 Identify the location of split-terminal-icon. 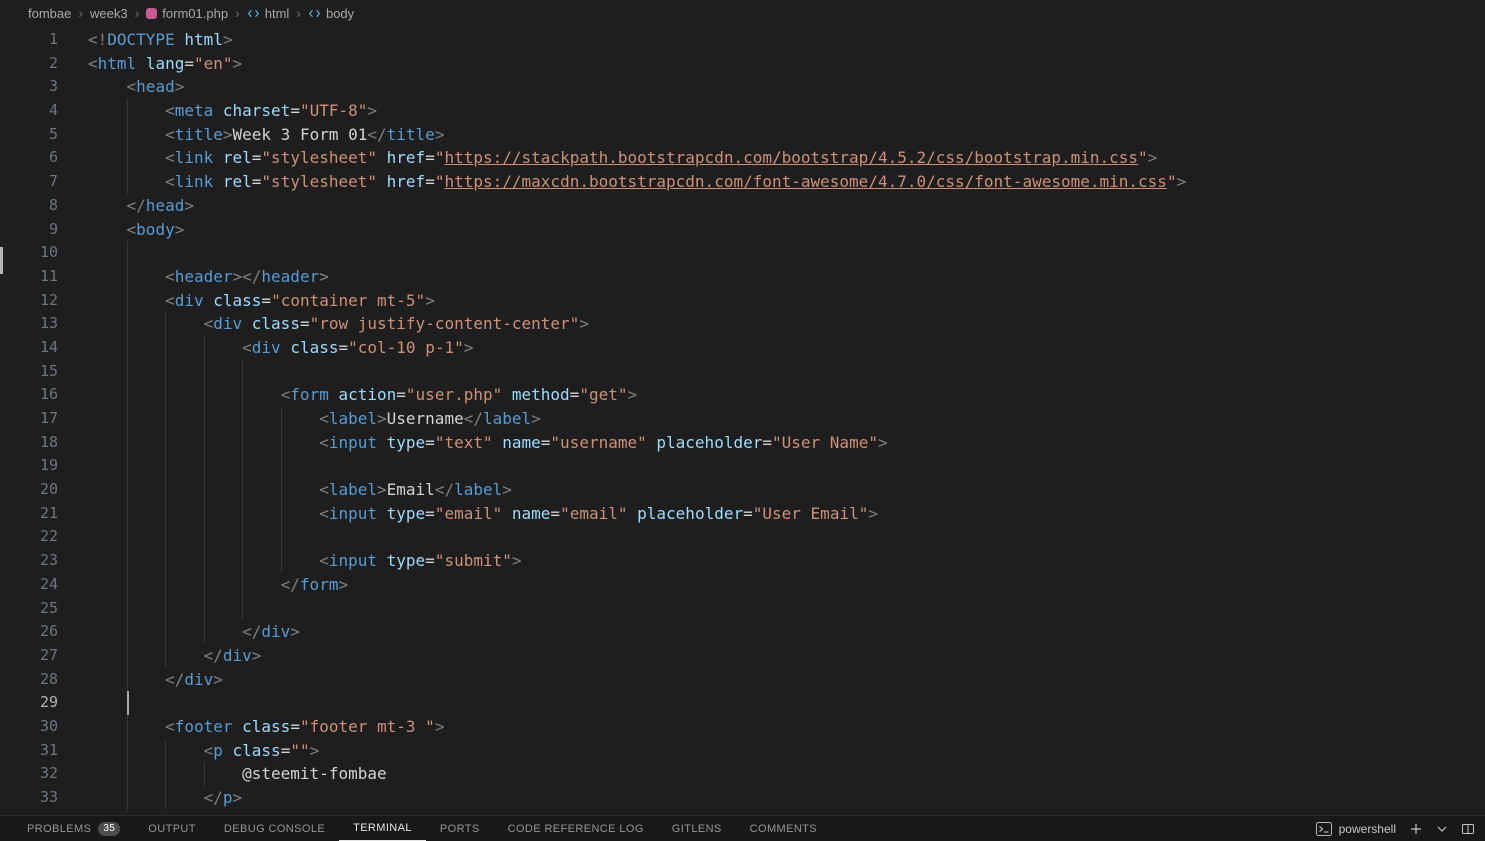
(1468, 829).